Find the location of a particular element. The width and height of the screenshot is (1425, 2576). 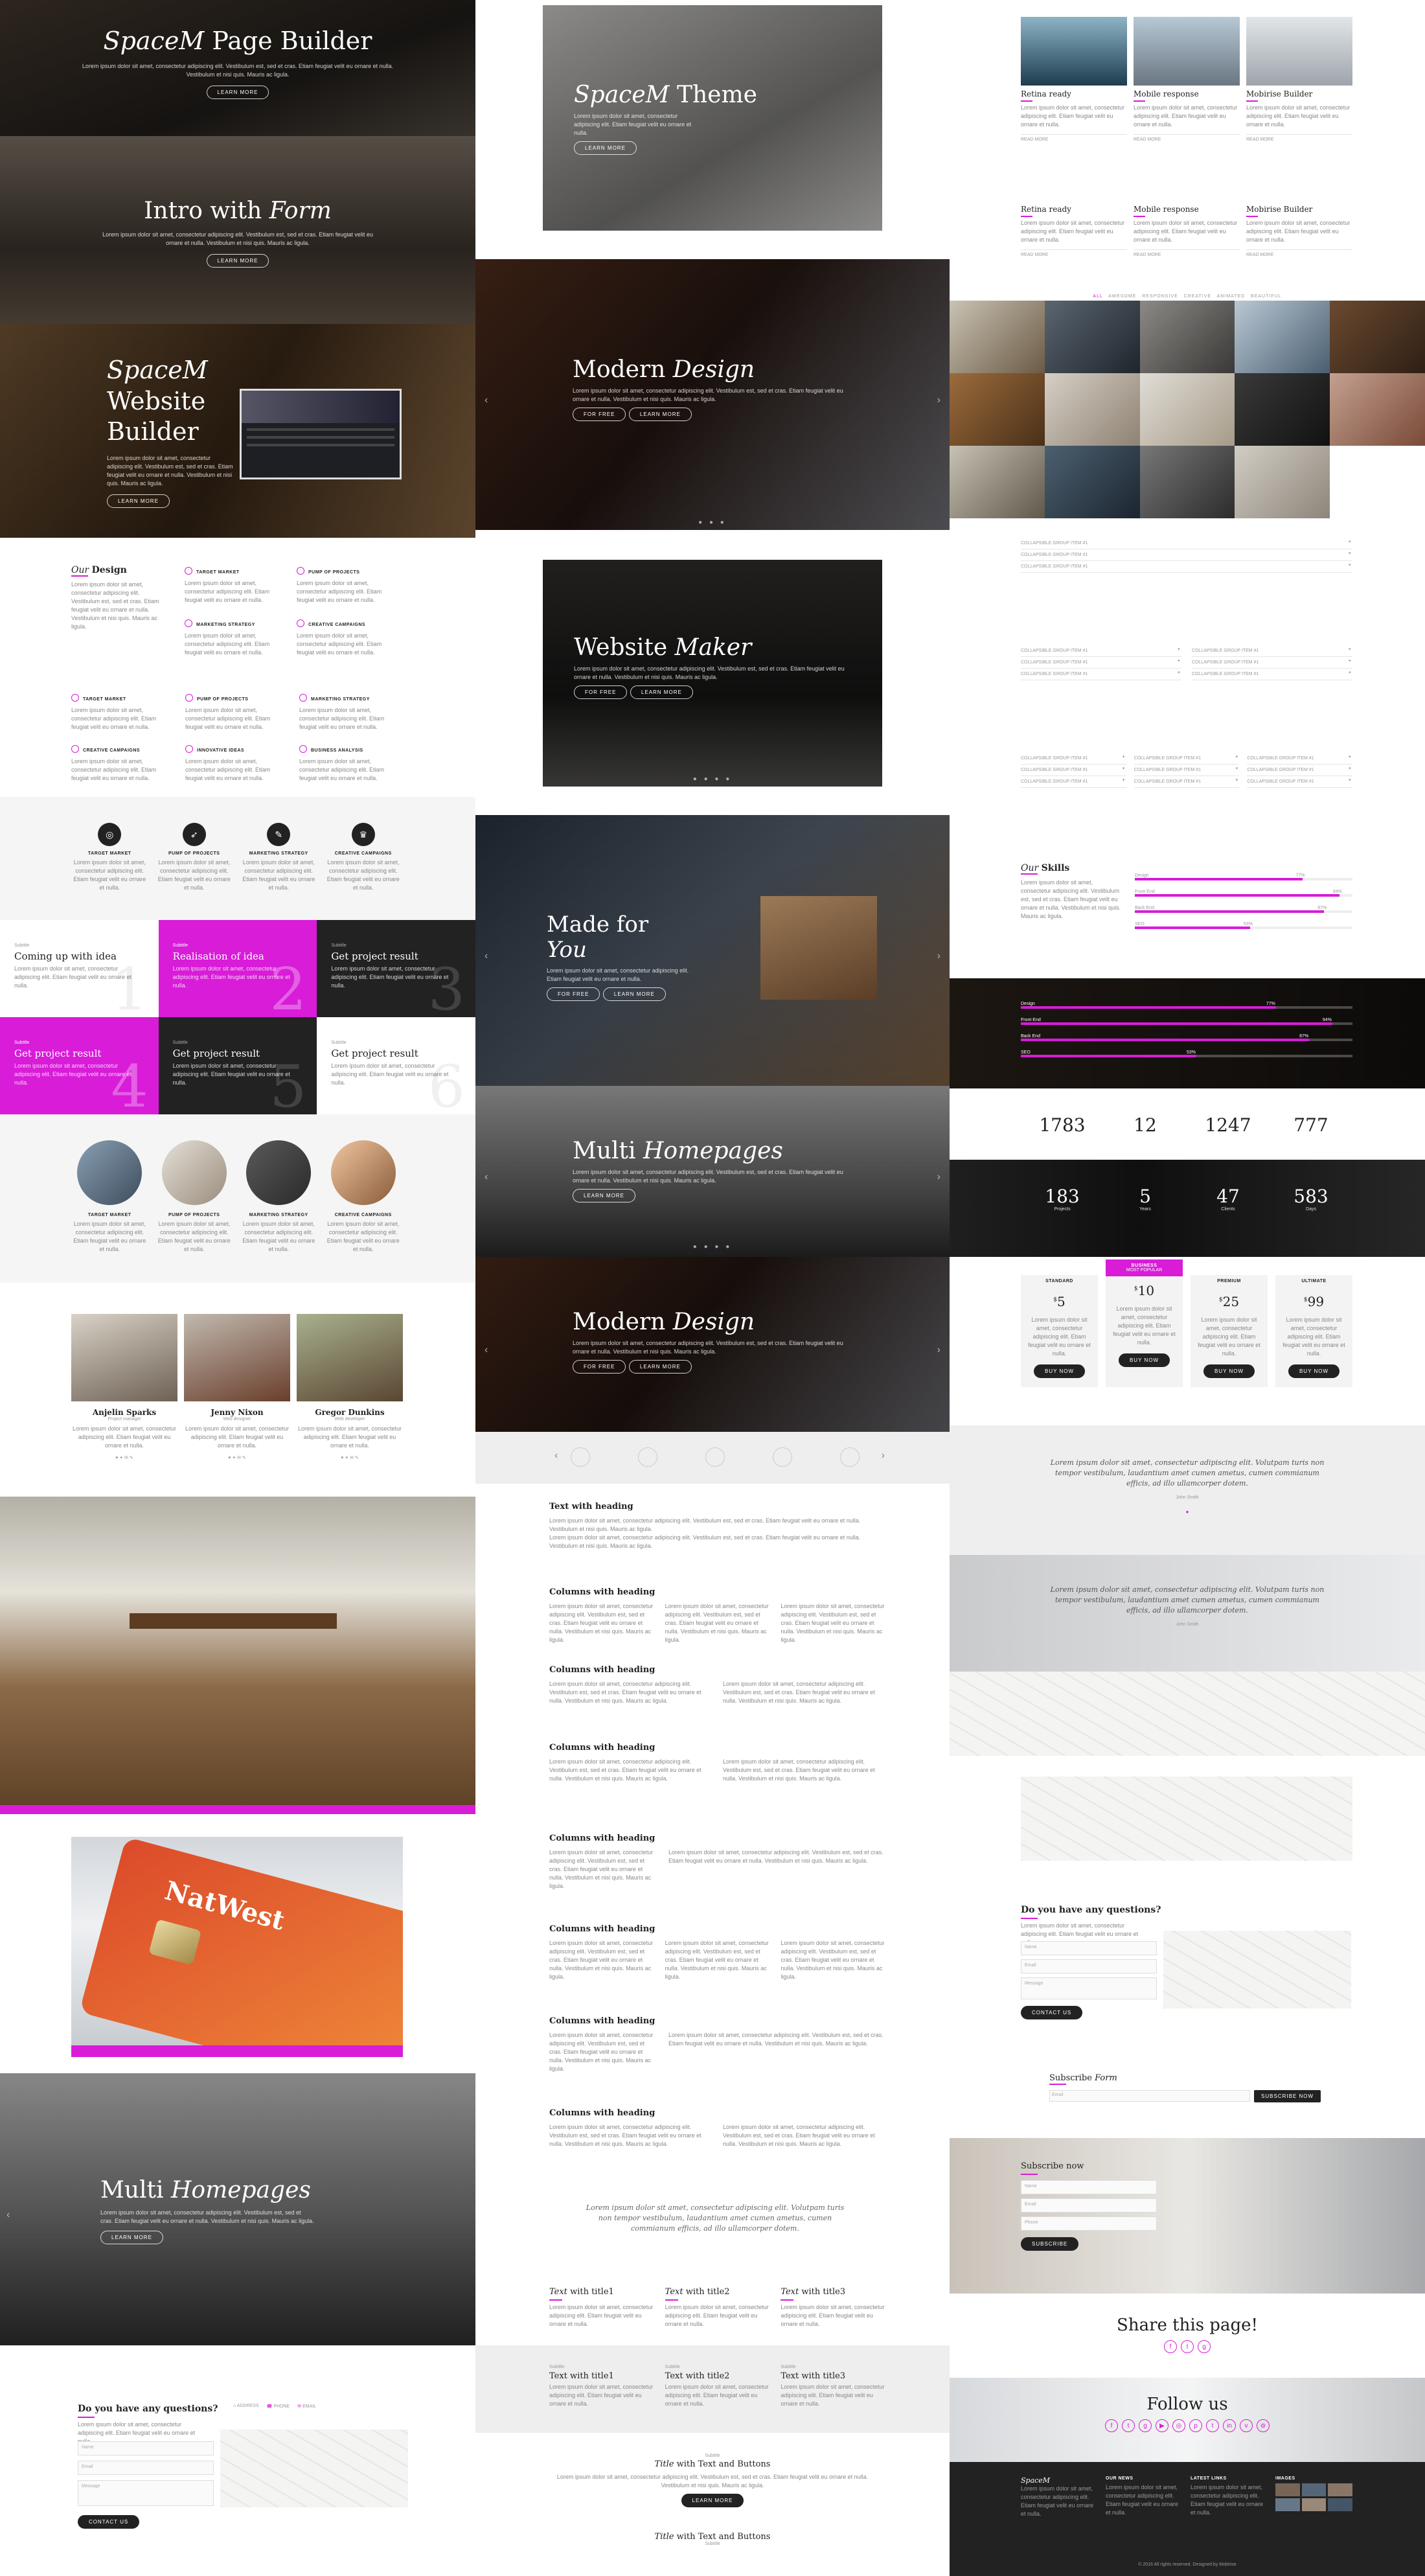

youtube-icon: ▶ is located at coordinates (1162, 2425).